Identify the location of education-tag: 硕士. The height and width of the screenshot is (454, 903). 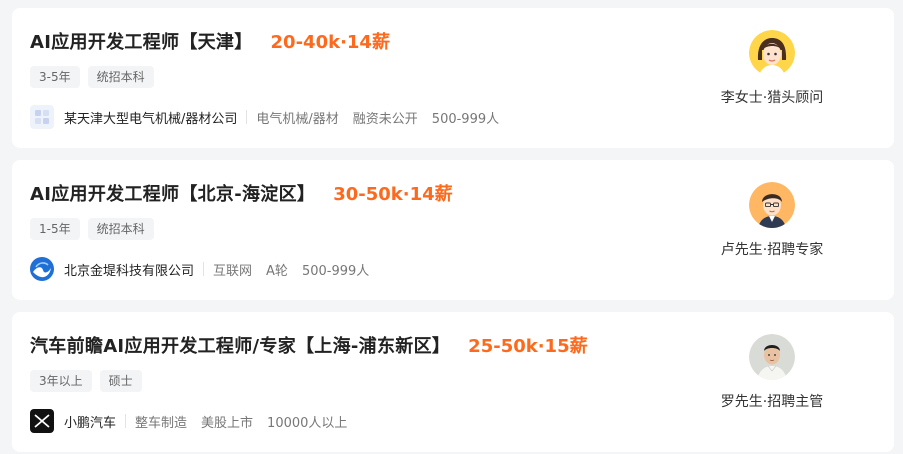
(120, 381).